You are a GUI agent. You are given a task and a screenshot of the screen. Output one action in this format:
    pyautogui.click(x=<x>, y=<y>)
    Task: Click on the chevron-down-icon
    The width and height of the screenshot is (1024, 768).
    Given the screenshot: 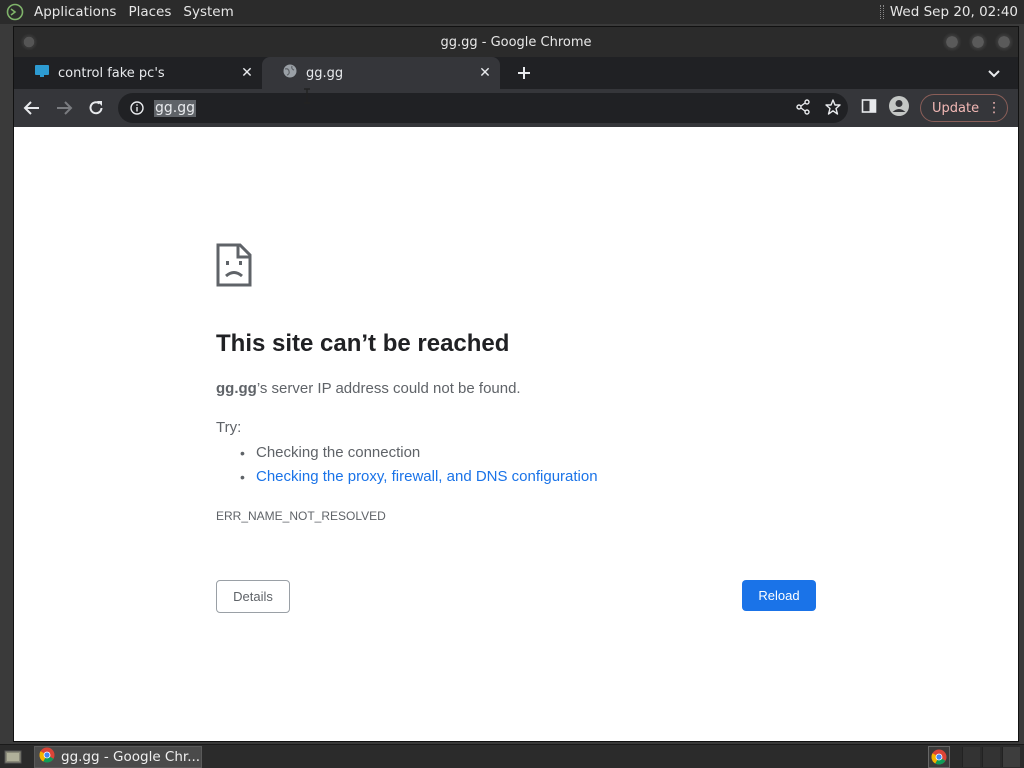 What is the action you would take?
    pyautogui.click(x=994, y=74)
    